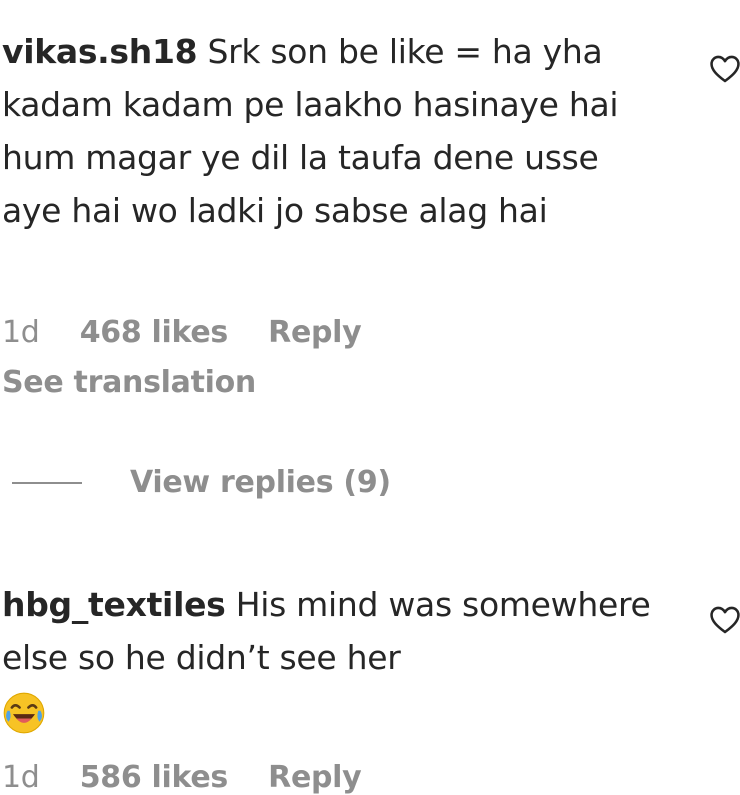  I want to click on comment-meta: 1d 468 likes Reply, so click(196, 332).